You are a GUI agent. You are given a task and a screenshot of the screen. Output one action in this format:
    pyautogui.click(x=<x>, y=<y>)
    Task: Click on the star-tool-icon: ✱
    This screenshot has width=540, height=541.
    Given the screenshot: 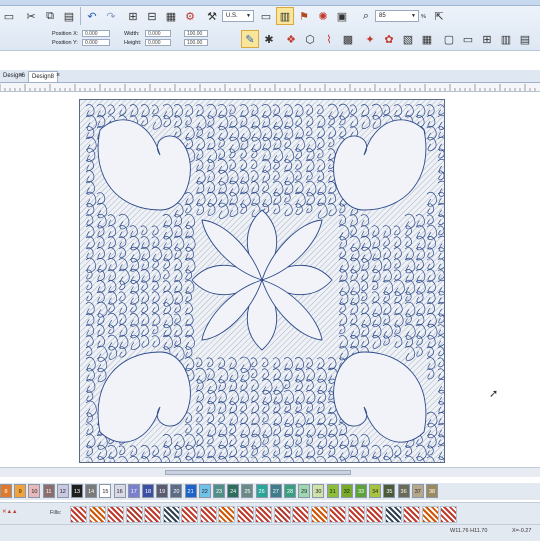 What is the action you would take?
    pyautogui.click(x=269, y=39)
    